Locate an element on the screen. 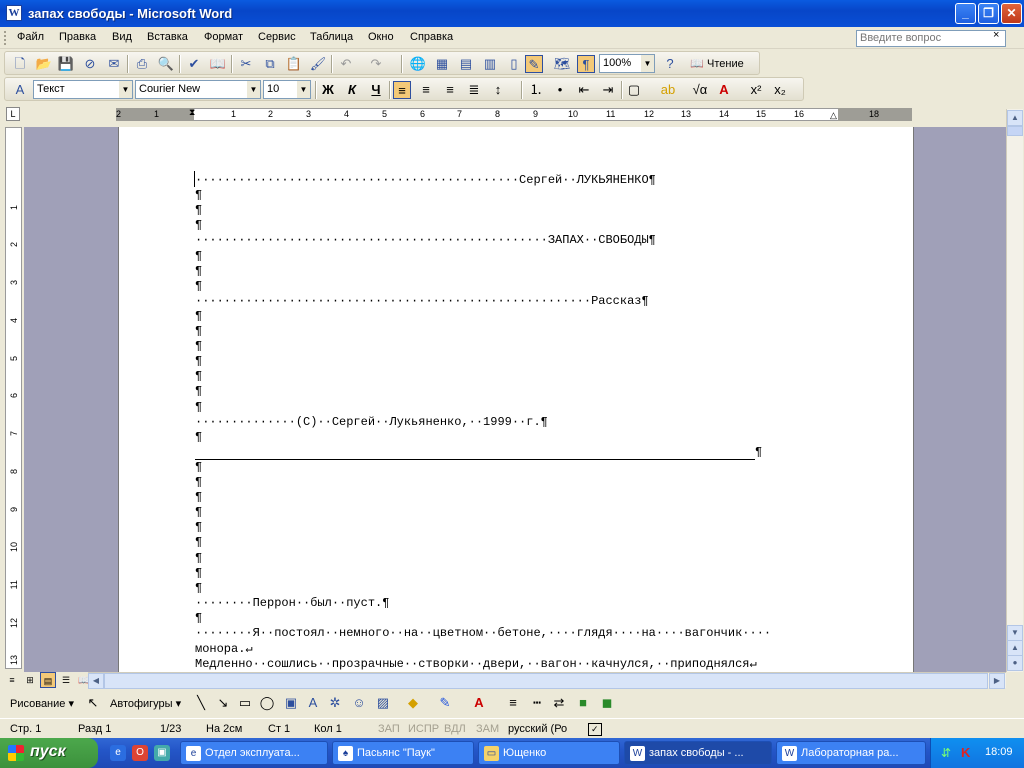 The image size is (1024, 768). copy-icon: ⧉ is located at coordinates (270, 64).